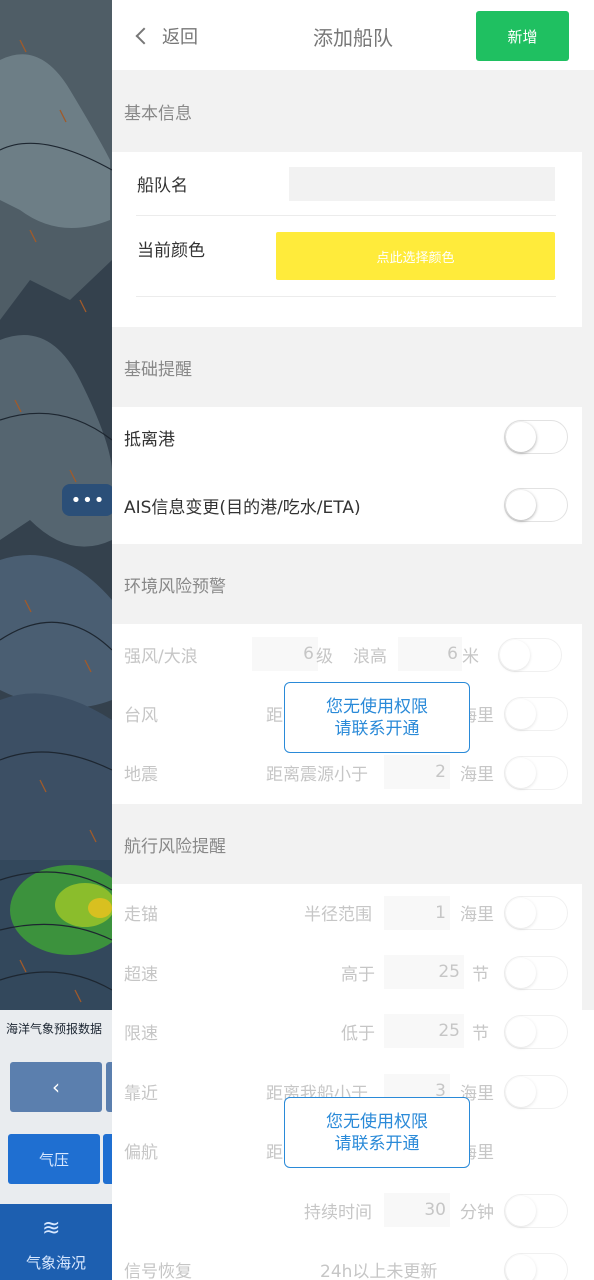  I want to click on section-nav-risk: 航行风险提醒, so click(347, 844).